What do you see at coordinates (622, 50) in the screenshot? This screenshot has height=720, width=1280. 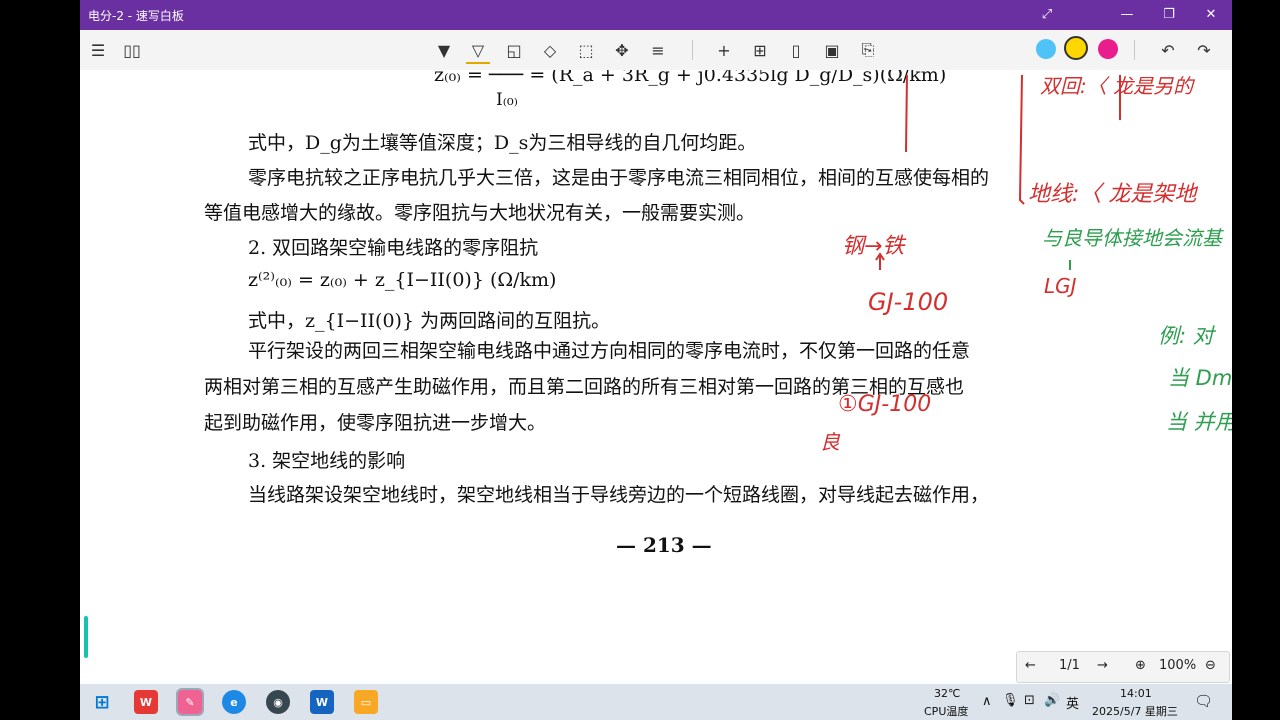 I see `move-icon: ✥` at bounding box center [622, 50].